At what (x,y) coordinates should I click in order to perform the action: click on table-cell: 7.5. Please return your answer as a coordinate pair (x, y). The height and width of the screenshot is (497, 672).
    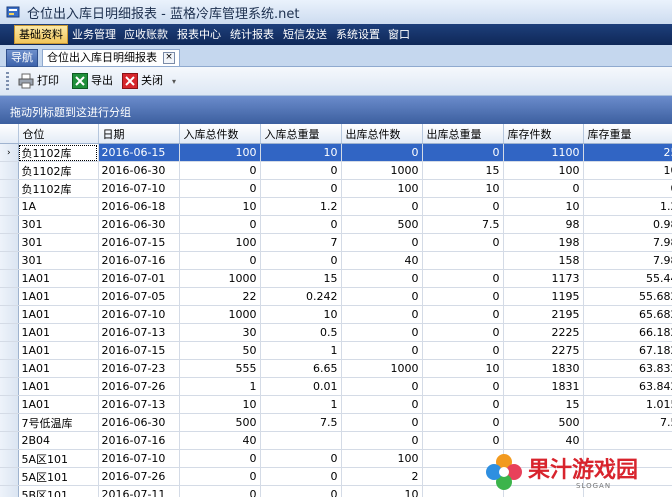
    Looking at the image, I should click on (463, 224).